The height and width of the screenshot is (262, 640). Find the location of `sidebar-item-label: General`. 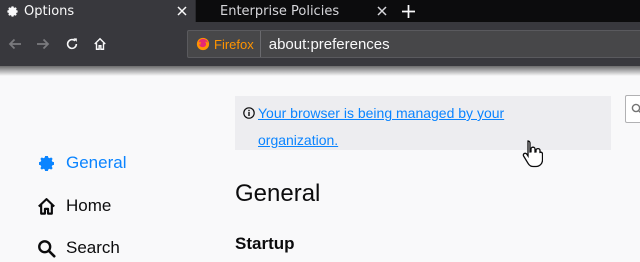

sidebar-item-label: General is located at coordinates (96, 162).